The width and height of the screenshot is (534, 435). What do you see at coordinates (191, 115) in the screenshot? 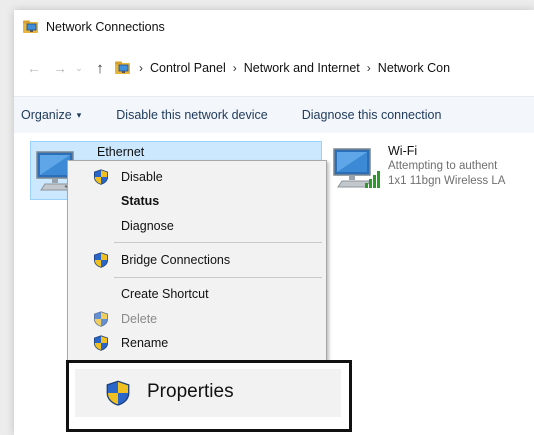
I see `disable-device-button: Disable this network device` at bounding box center [191, 115].